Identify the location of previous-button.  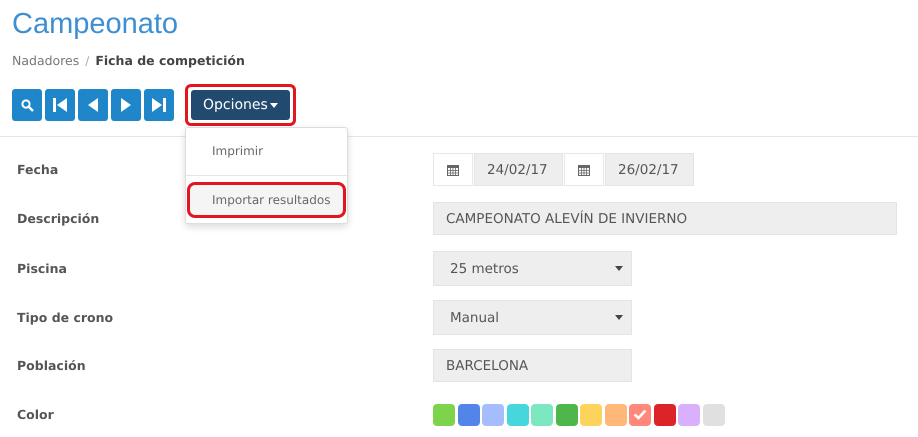
(93, 105).